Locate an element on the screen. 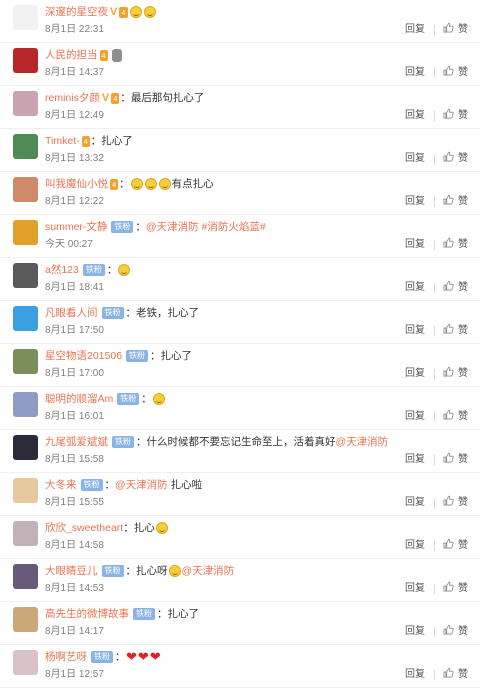  comment-row: 大冬来 铁粉 ：@天津消防 扎心啦 8月1日 15:55 回复 赞 is located at coordinates (240, 494).